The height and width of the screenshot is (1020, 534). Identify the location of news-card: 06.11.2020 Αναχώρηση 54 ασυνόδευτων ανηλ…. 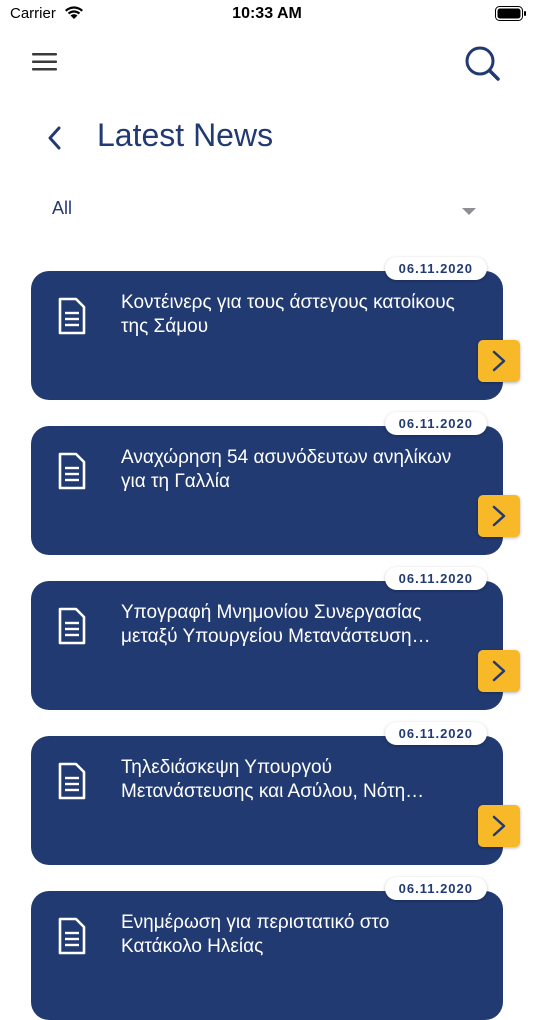
(275, 483).